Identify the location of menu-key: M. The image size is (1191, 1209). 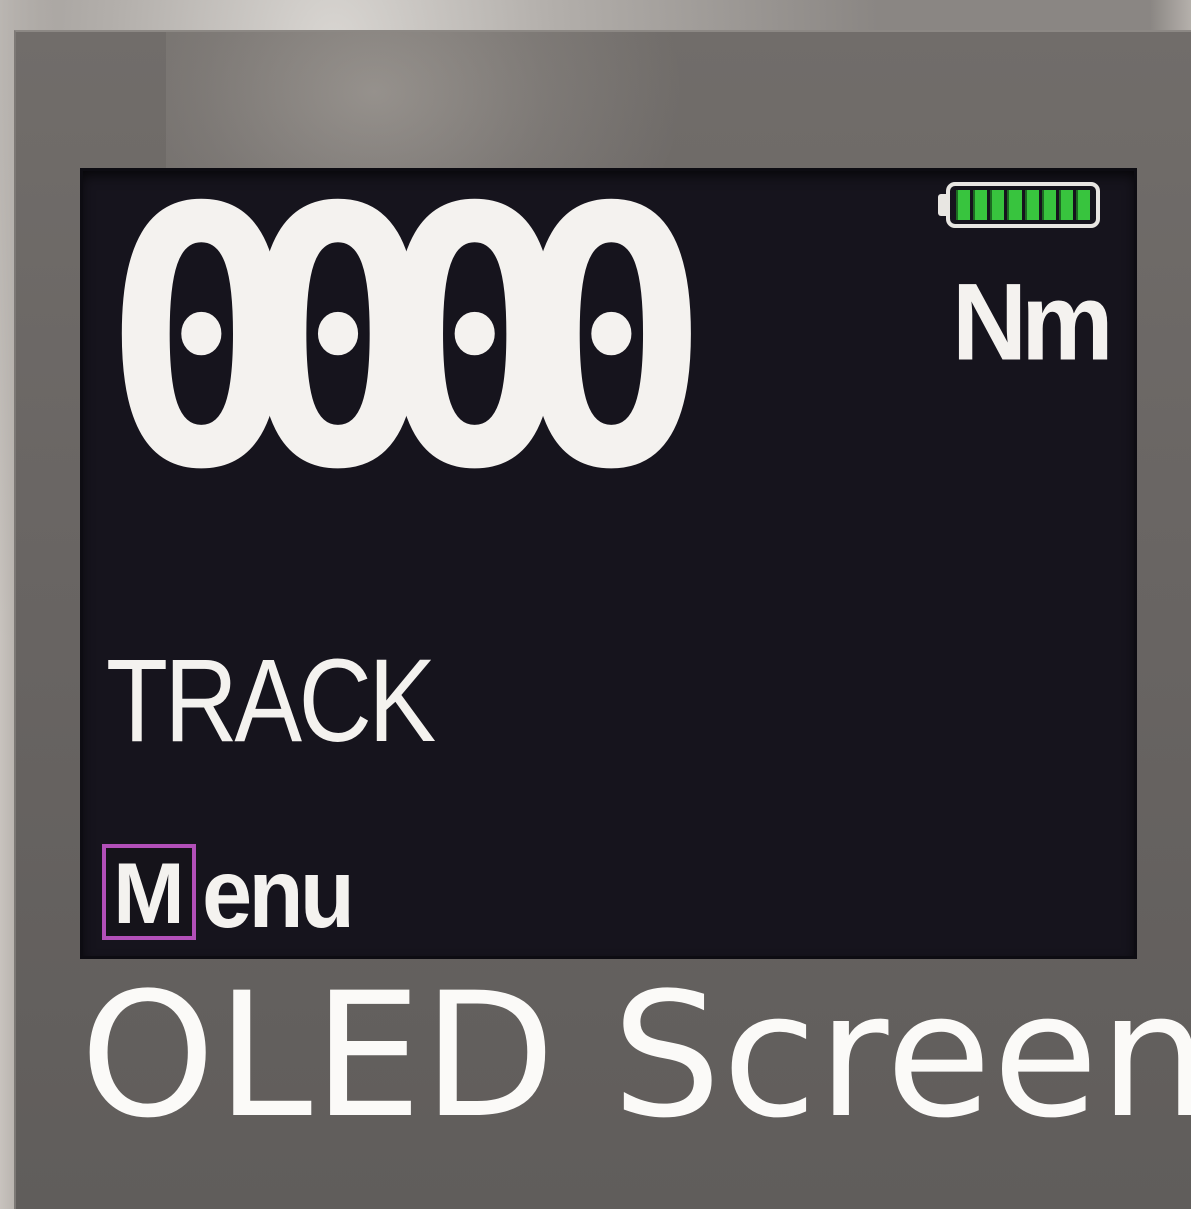
(149, 892).